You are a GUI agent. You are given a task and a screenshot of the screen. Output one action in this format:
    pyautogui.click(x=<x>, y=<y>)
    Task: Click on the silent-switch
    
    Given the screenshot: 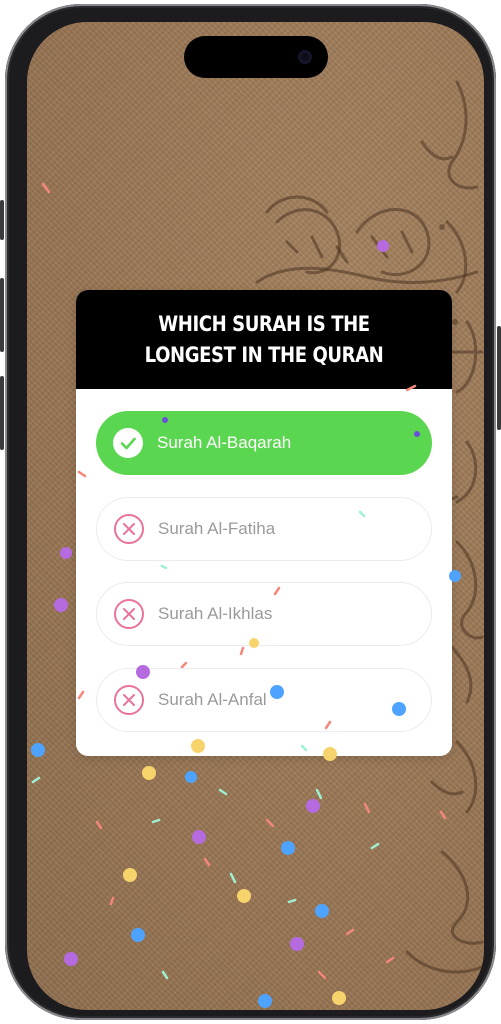 What is the action you would take?
    pyautogui.click(x=2, y=220)
    